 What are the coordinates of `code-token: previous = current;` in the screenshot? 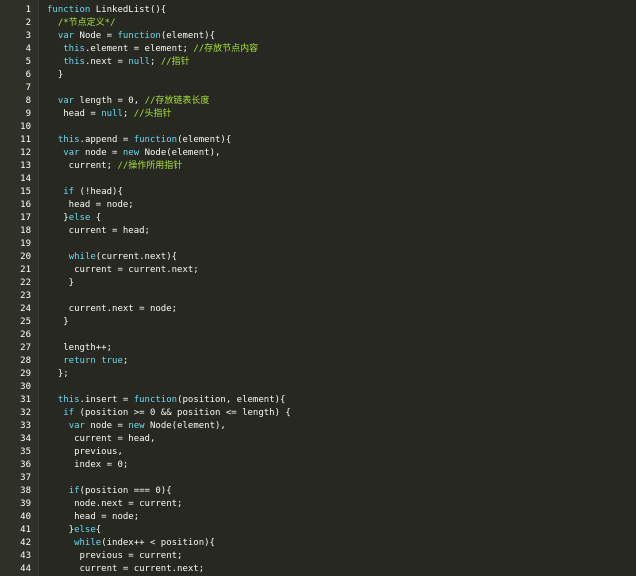 It's located at (115, 556).